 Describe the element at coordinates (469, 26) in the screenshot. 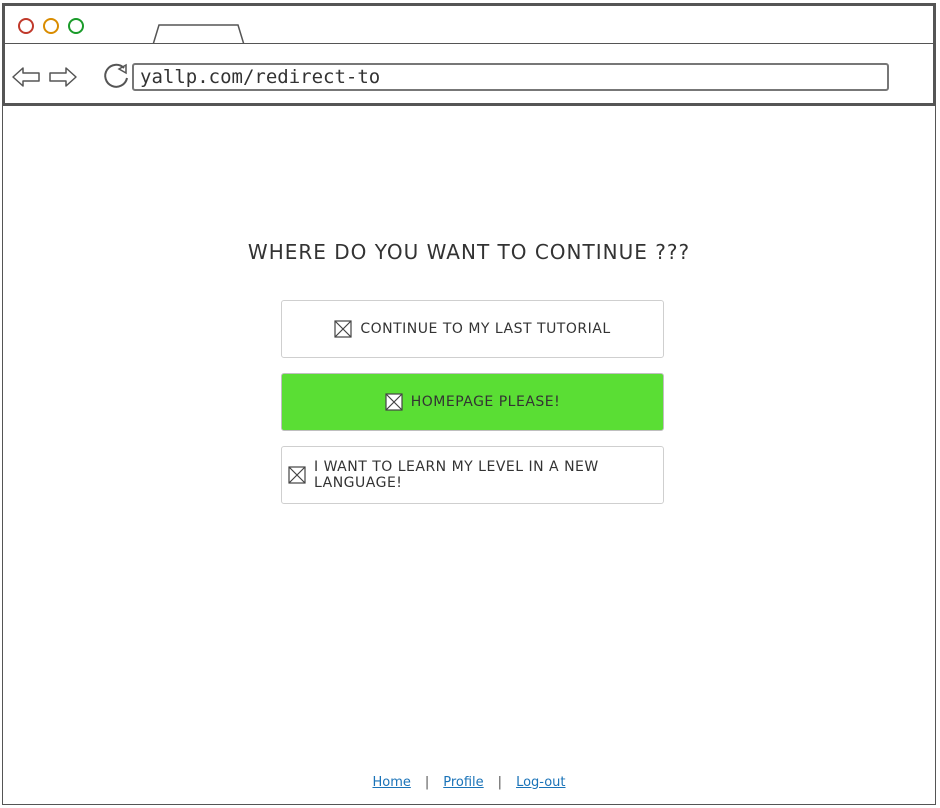

I see `browser-titlebar` at that location.